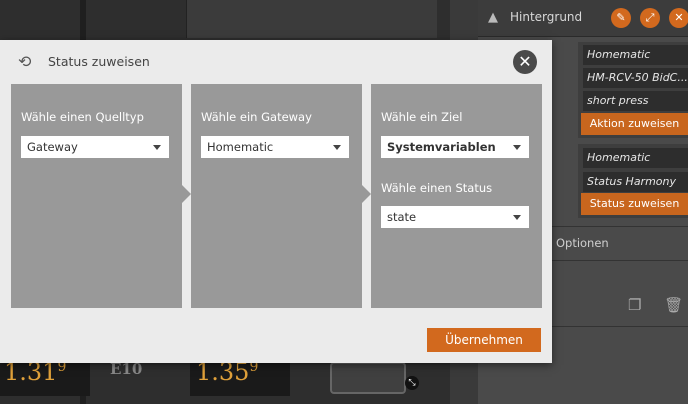 The height and width of the screenshot is (404, 688). I want to click on dialog-title: Status zuweisen, so click(99, 61).